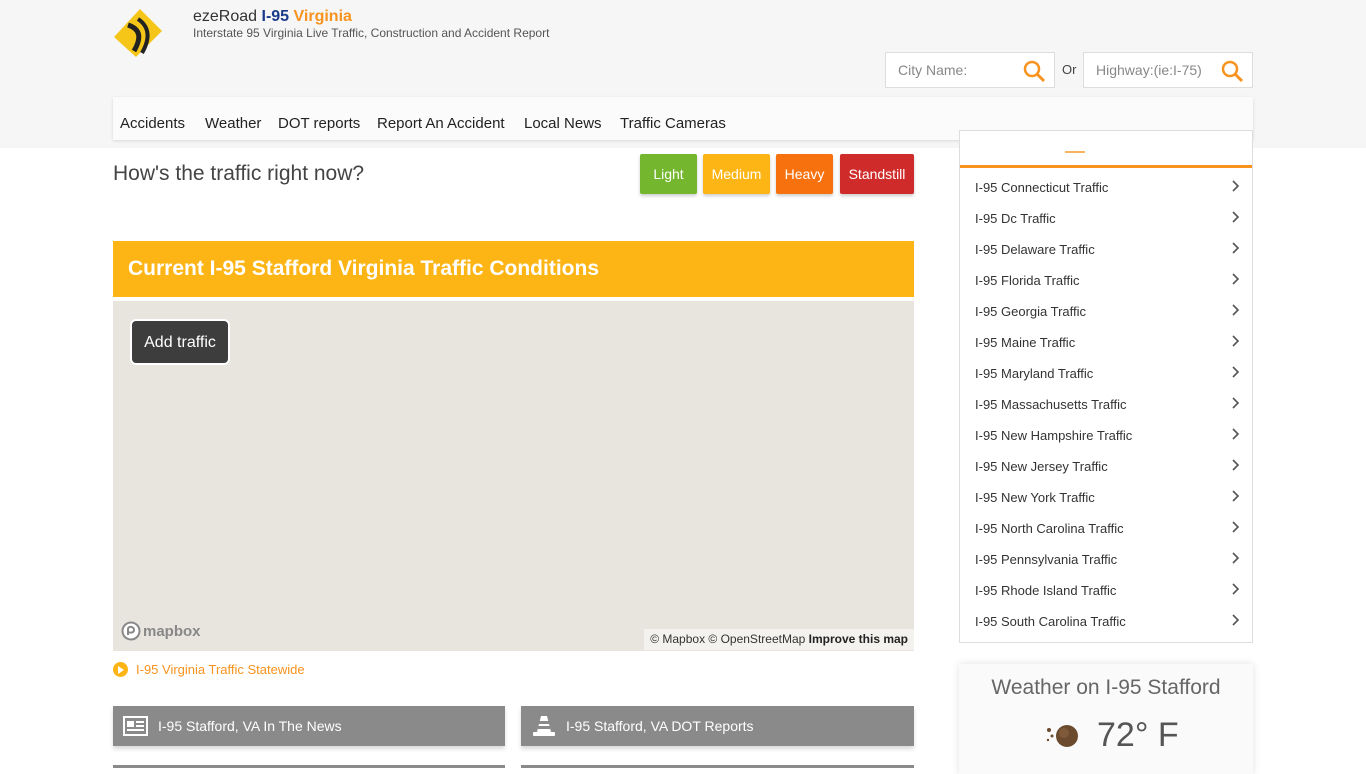 The width and height of the screenshot is (1366, 774). What do you see at coordinates (804, 174) in the screenshot?
I see `traffic-heavy-button: Heavy` at bounding box center [804, 174].